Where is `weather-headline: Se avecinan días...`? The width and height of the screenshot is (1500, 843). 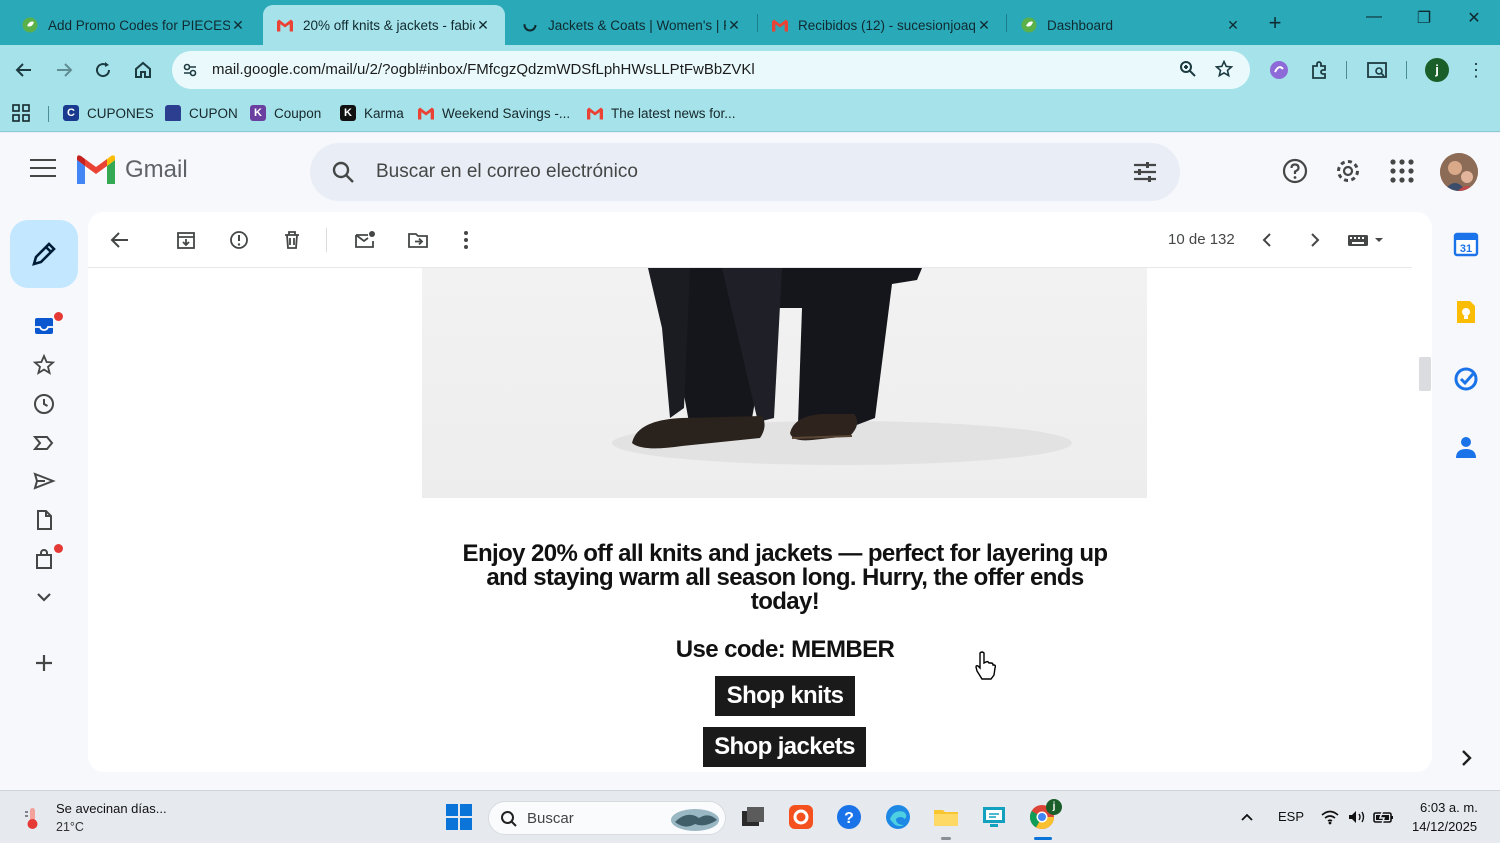
weather-headline: Se avecinan días... is located at coordinates (111, 808).